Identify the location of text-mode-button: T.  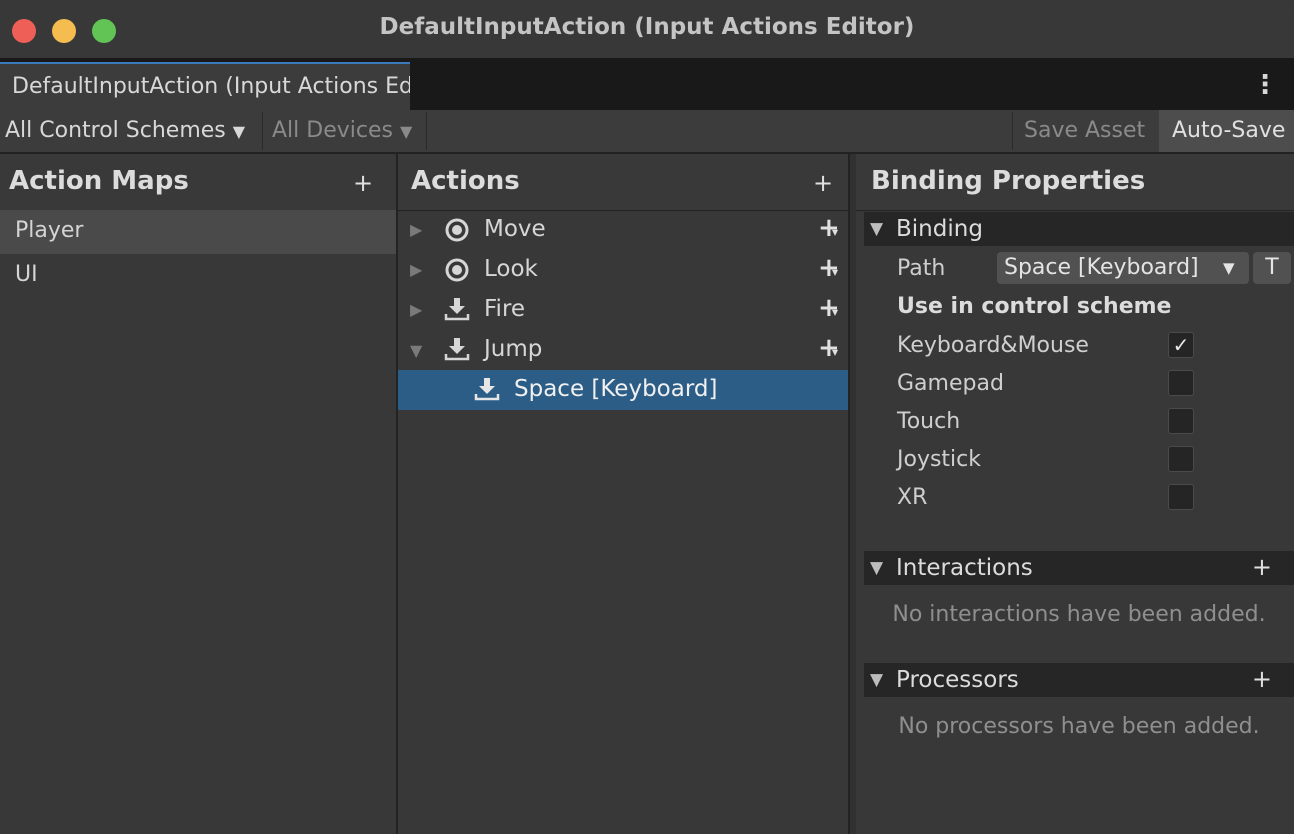
(1272, 268).